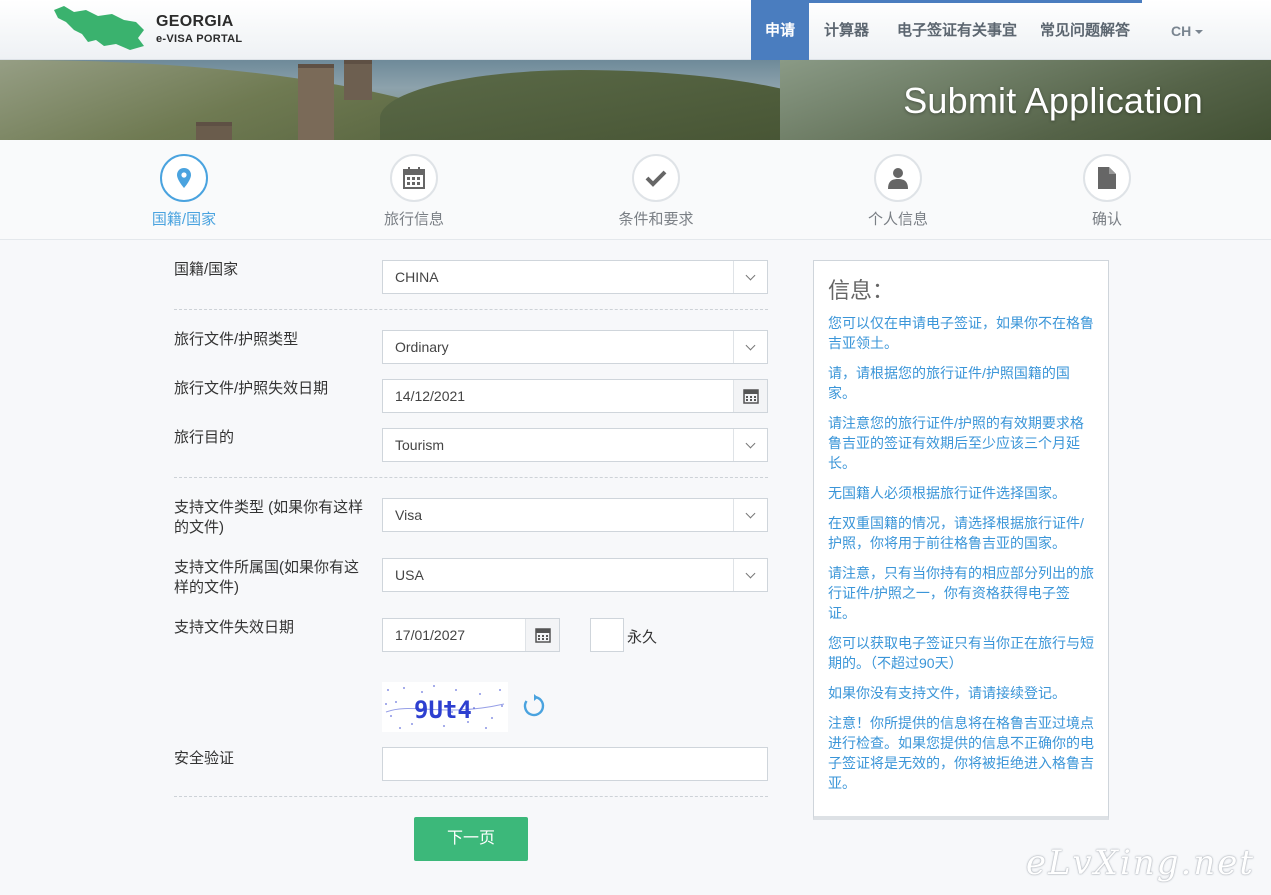  What do you see at coordinates (236, 339) in the screenshot?
I see `doc-type-label: 旅行文件/护照类型` at bounding box center [236, 339].